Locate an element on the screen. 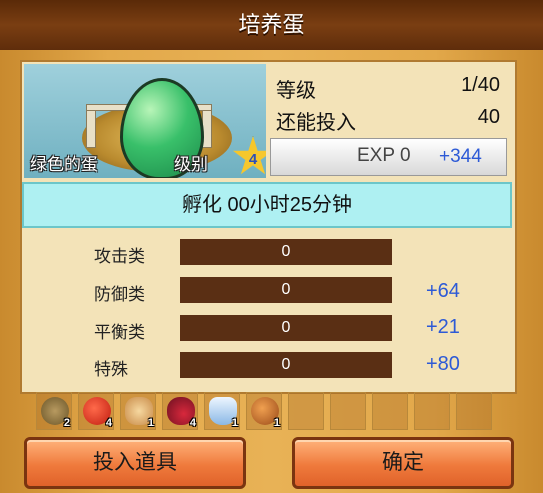  category-balance-bar: 0 is located at coordinates (286, 328).